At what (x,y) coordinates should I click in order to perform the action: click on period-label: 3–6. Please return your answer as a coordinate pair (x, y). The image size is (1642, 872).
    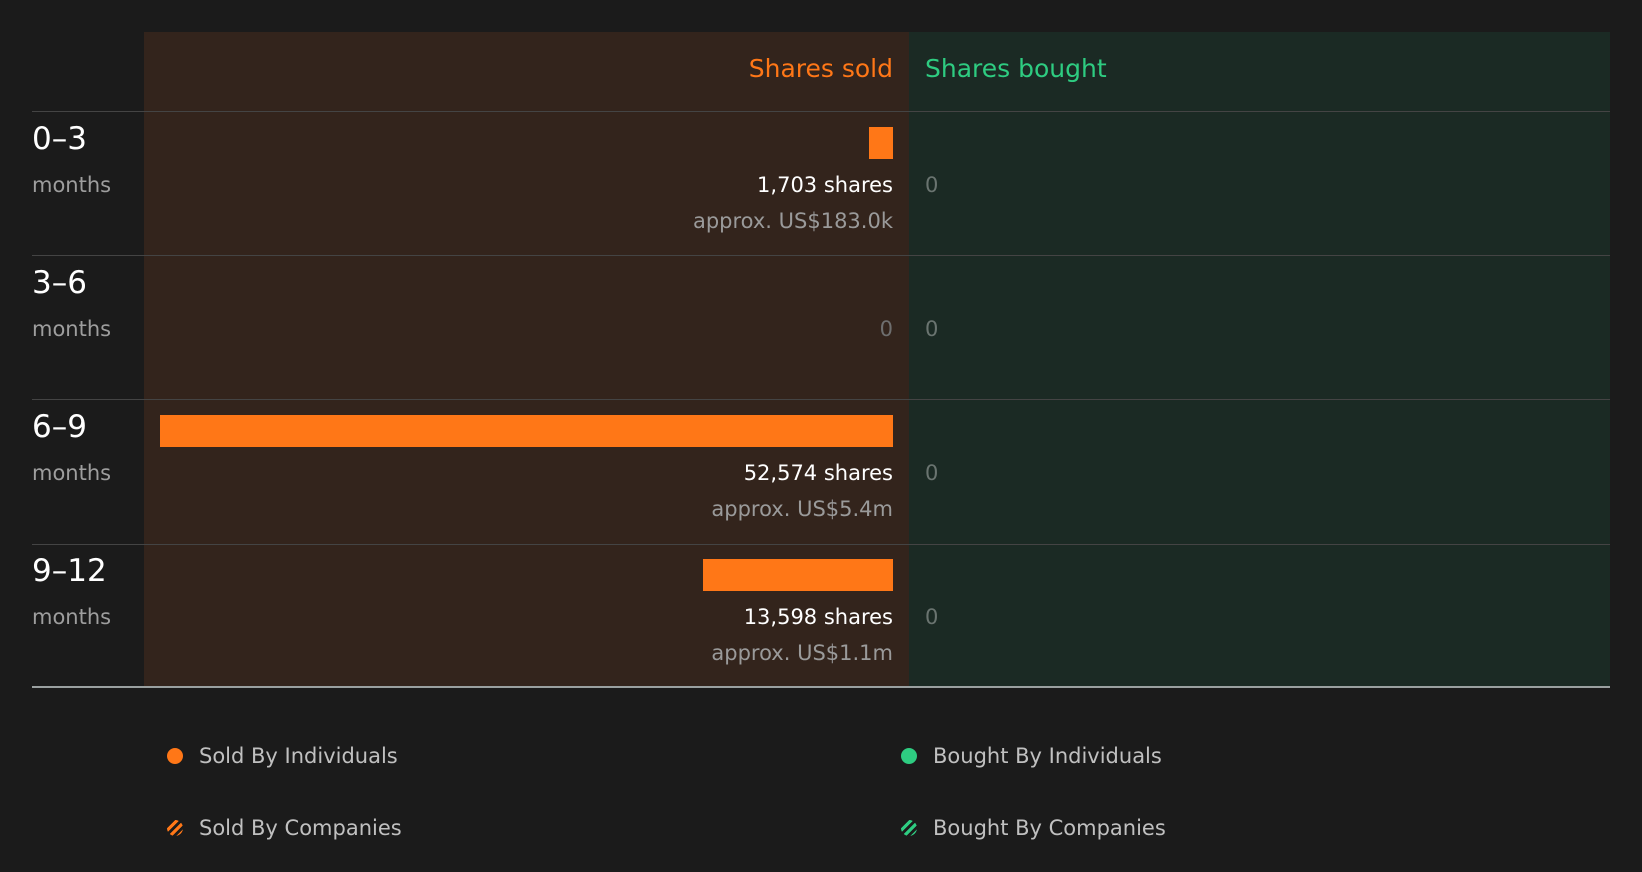
    Looking at the image, I should click on (59, 283).